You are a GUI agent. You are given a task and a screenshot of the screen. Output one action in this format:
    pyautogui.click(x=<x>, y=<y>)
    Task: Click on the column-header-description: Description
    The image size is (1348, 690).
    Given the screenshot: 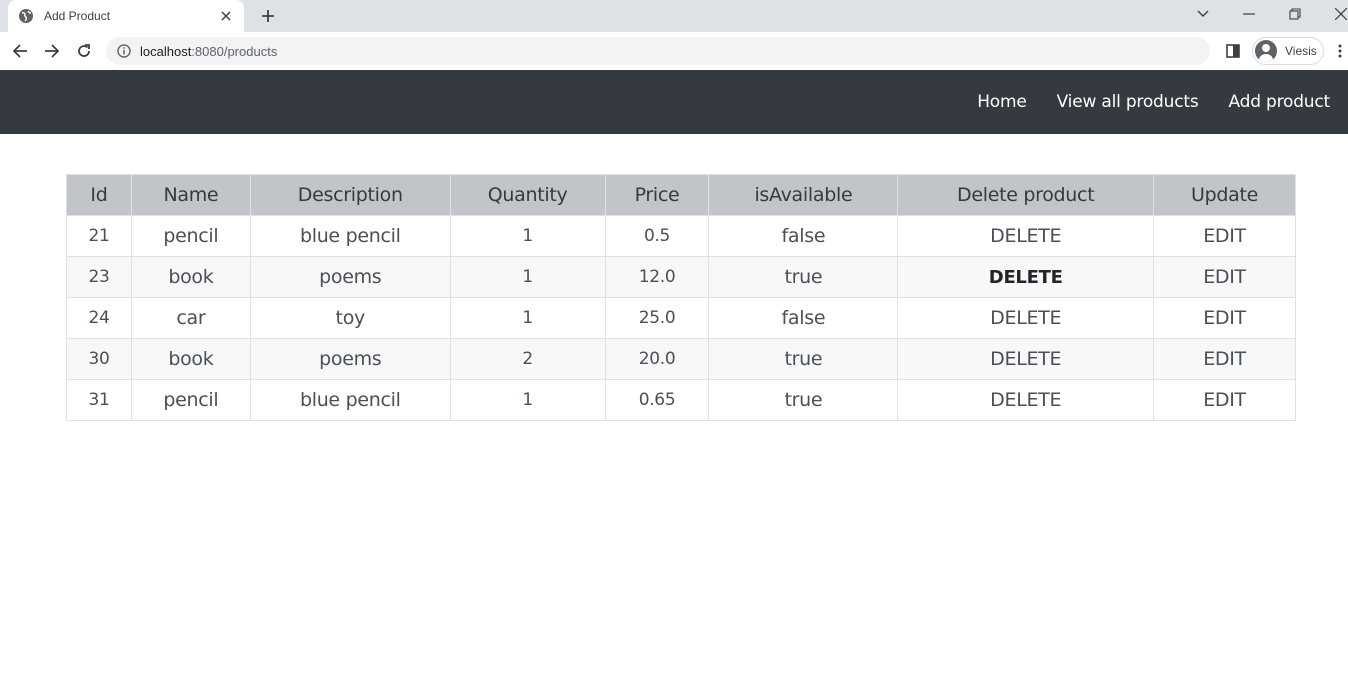 What is the action you would take?
    pyautogui.click(x=350, y=195)
    